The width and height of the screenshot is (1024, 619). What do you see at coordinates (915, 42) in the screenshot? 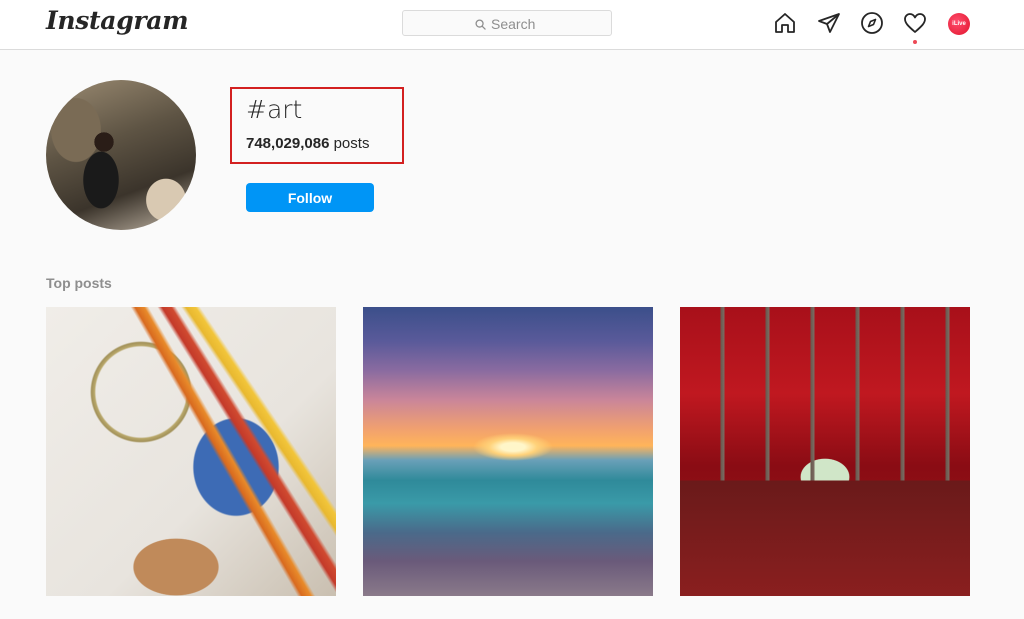
I see `notification-dot` at bounding box center [915, 42].